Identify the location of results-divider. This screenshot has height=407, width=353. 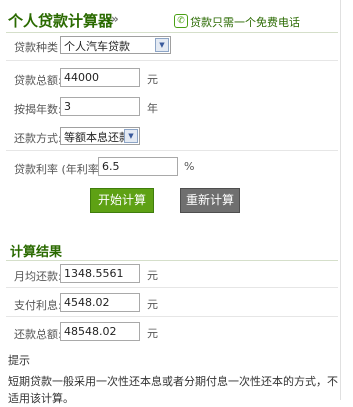
(172, 260).